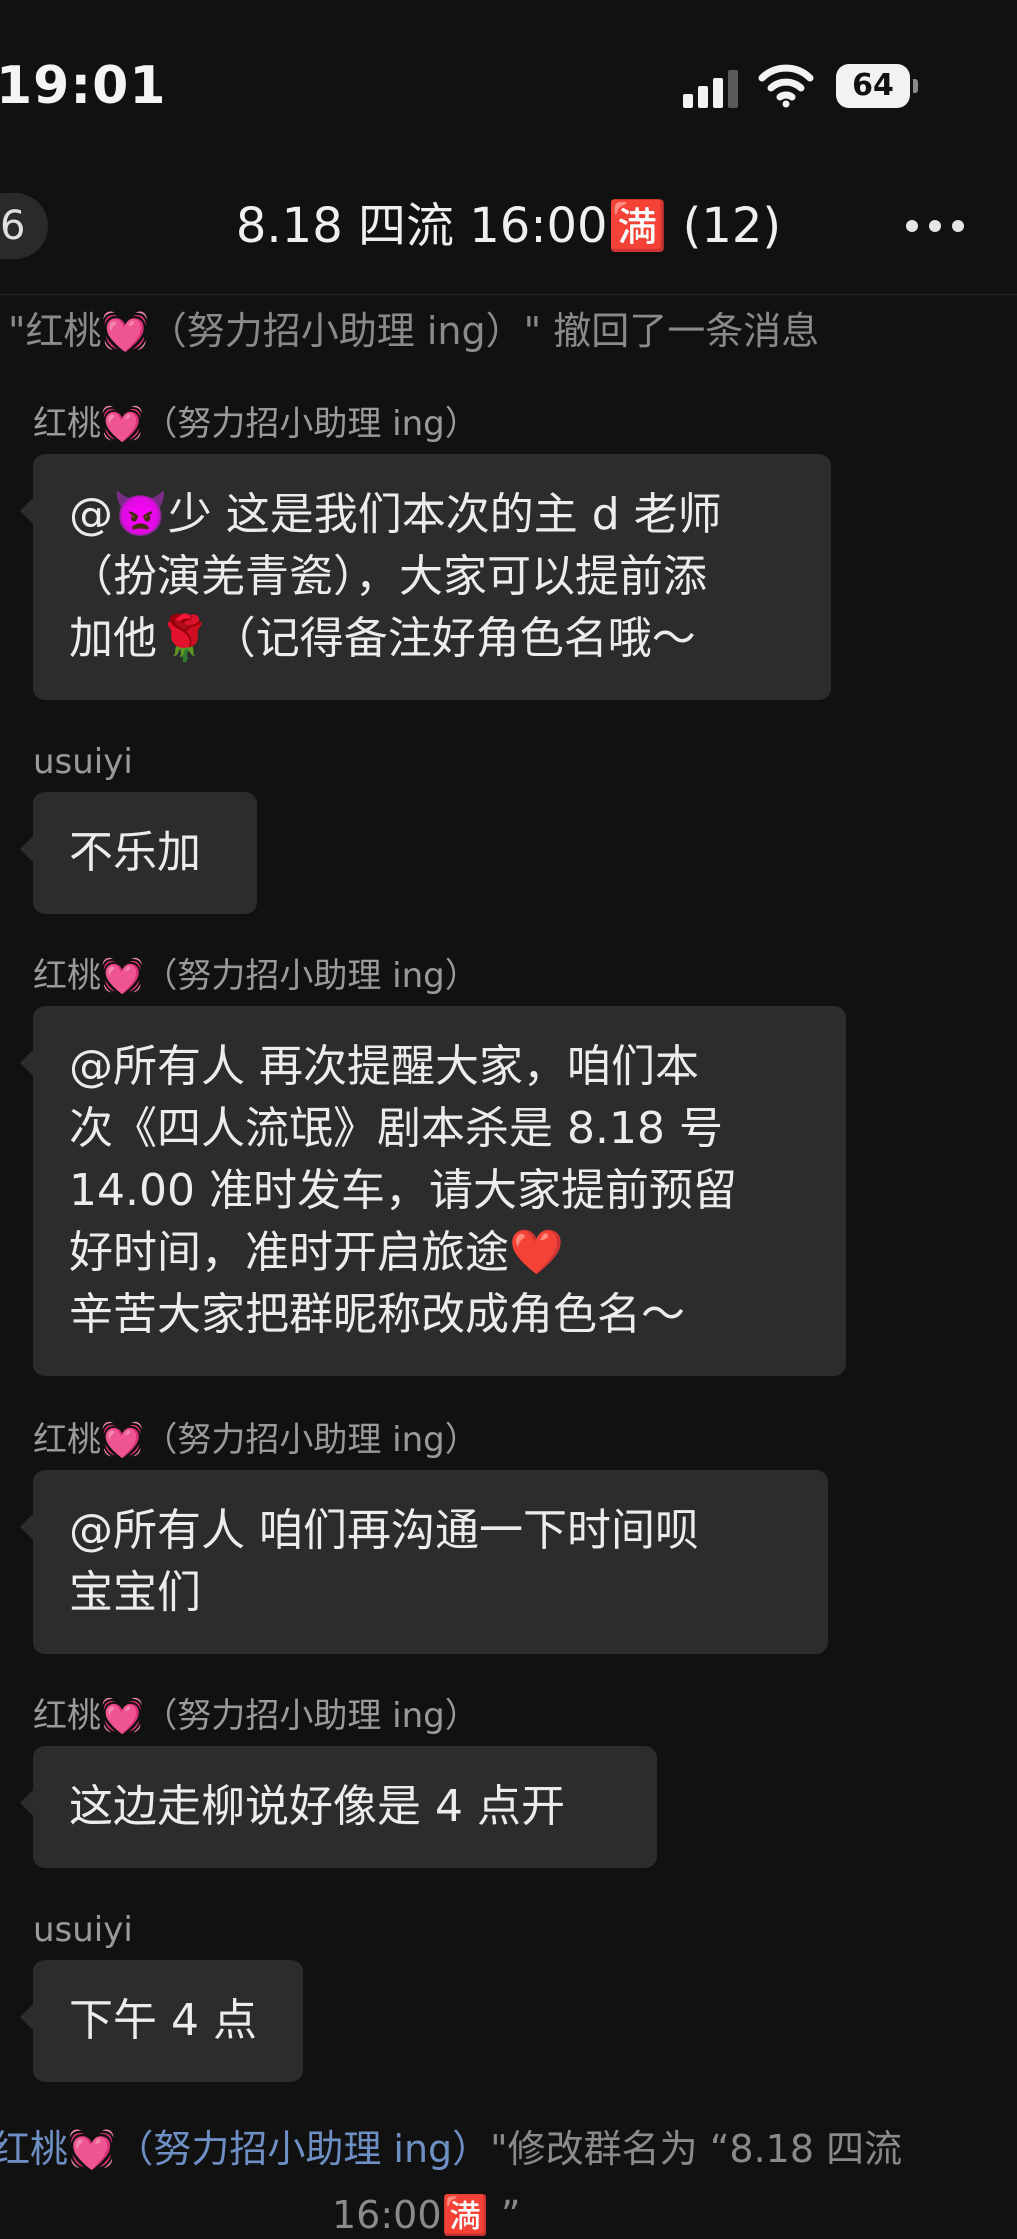 The width and height of the screenshot is (1017, 2239). What do you see at coordinates (696, 2149) in the screenshot?
I see `notice-text: "修改群名为 “8.18 四流` at bounding box center [696, 2149].